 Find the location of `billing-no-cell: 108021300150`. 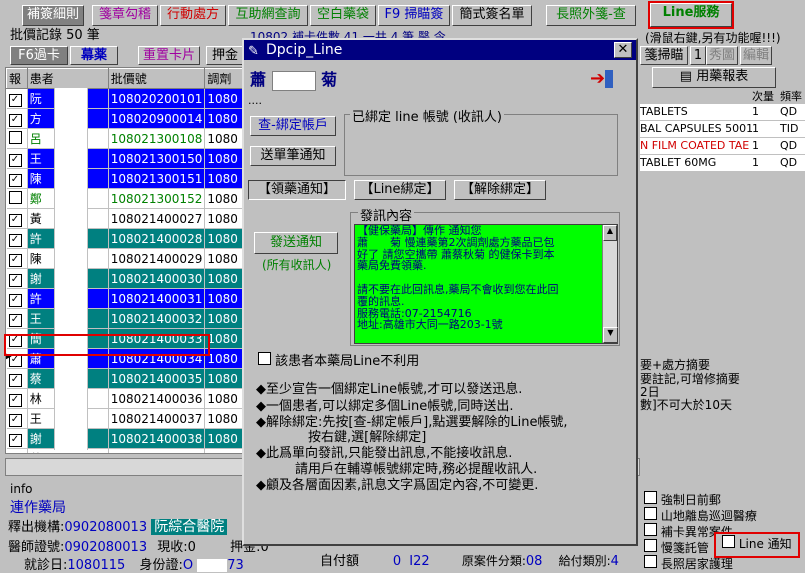

billing-no-cell: 108021300150 is located at coordinates (157, 158).